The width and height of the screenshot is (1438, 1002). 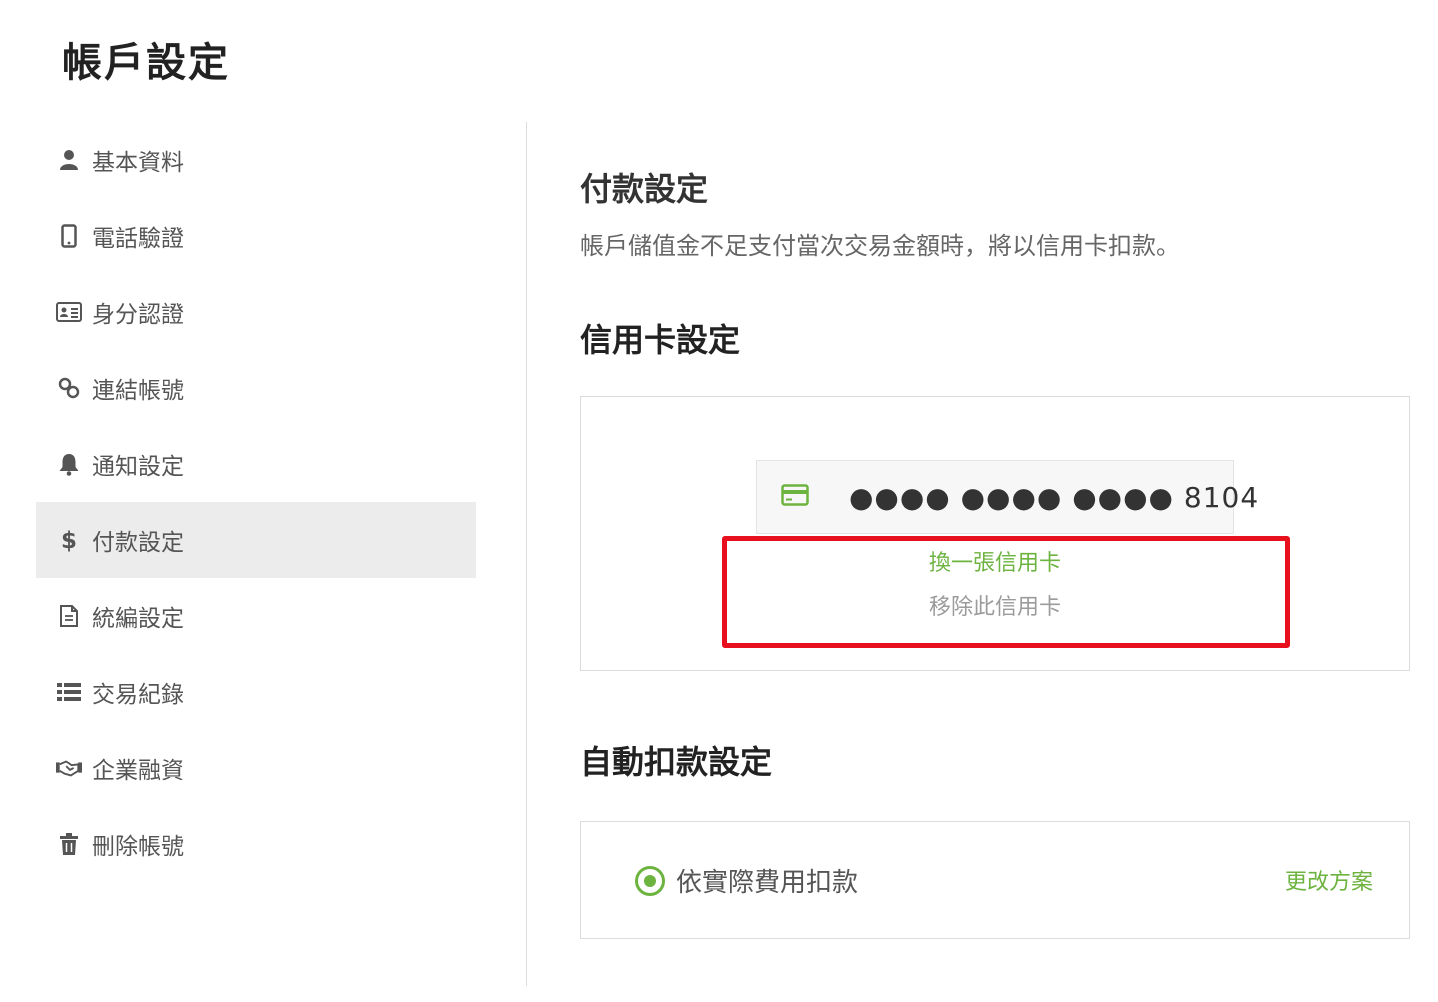 I want to click on sidebar-item-phone-verification: 電話驗證, so click(x=256, y=236).